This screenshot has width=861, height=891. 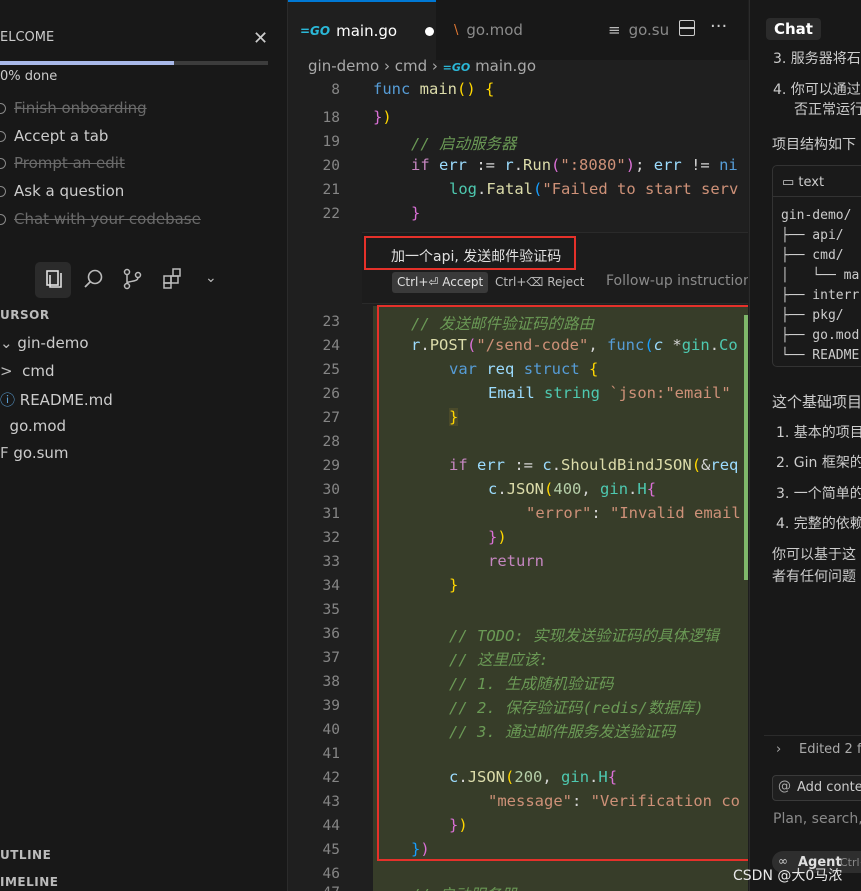 What do you see at coordinates (25, 855) in the screenshot?
I see `outline-section-title: UTLINE` at bounding box center [25, 855].